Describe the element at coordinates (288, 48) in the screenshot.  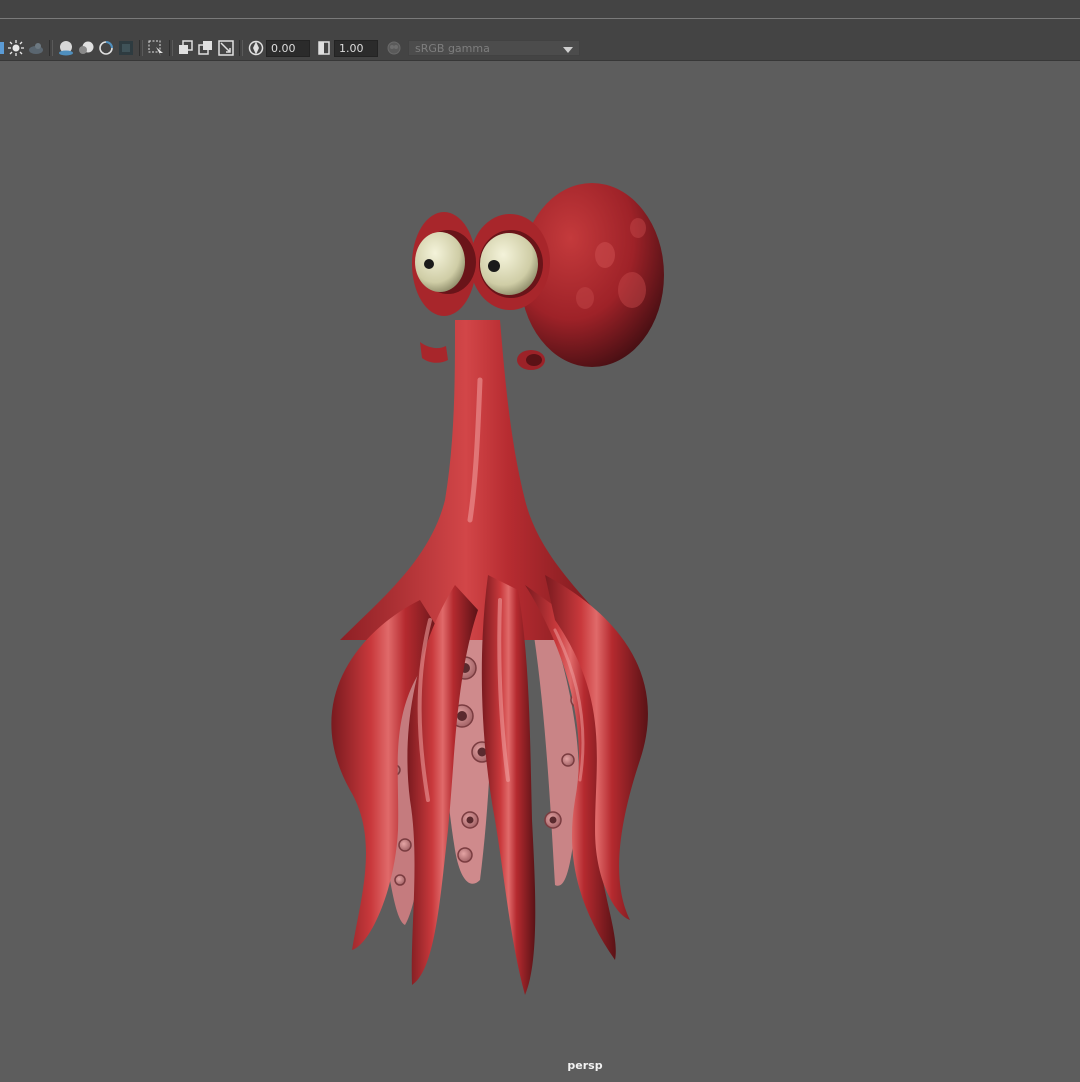
I see `exposure-field: 0.00` at that location.